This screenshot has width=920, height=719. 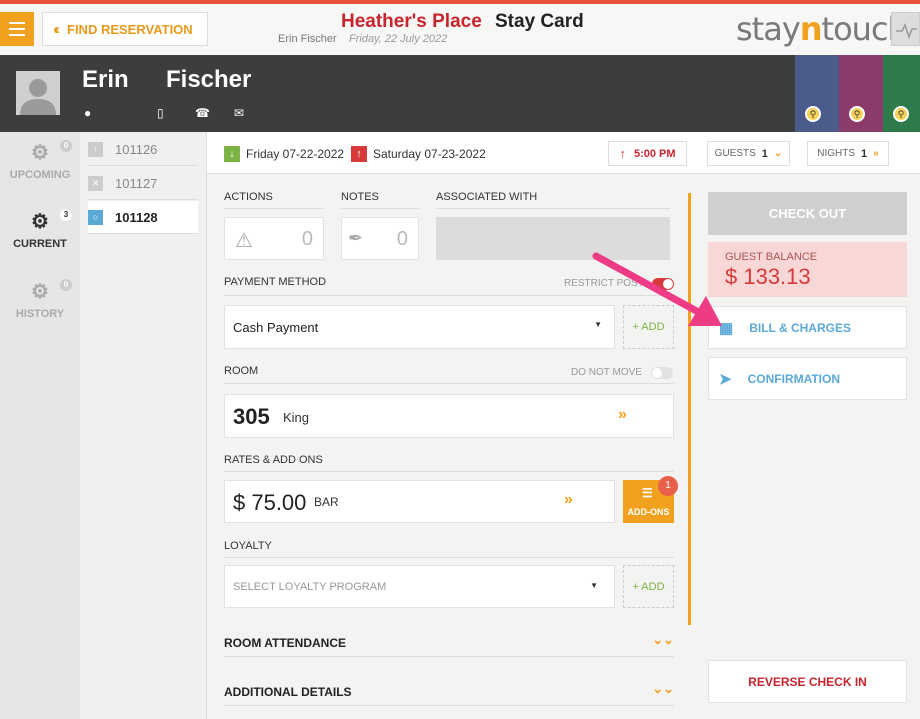 I want to click on mobile-phone-icon: ▯, so click(x=160, y=113).